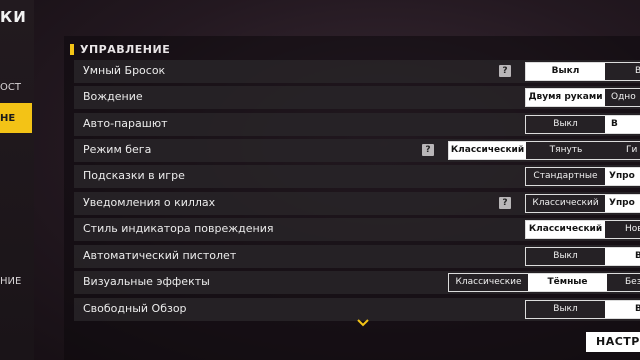  Describe the element at coordinates (565, 97) in the screenshot. I see `option-two-hands: Двумя руками` at that location.